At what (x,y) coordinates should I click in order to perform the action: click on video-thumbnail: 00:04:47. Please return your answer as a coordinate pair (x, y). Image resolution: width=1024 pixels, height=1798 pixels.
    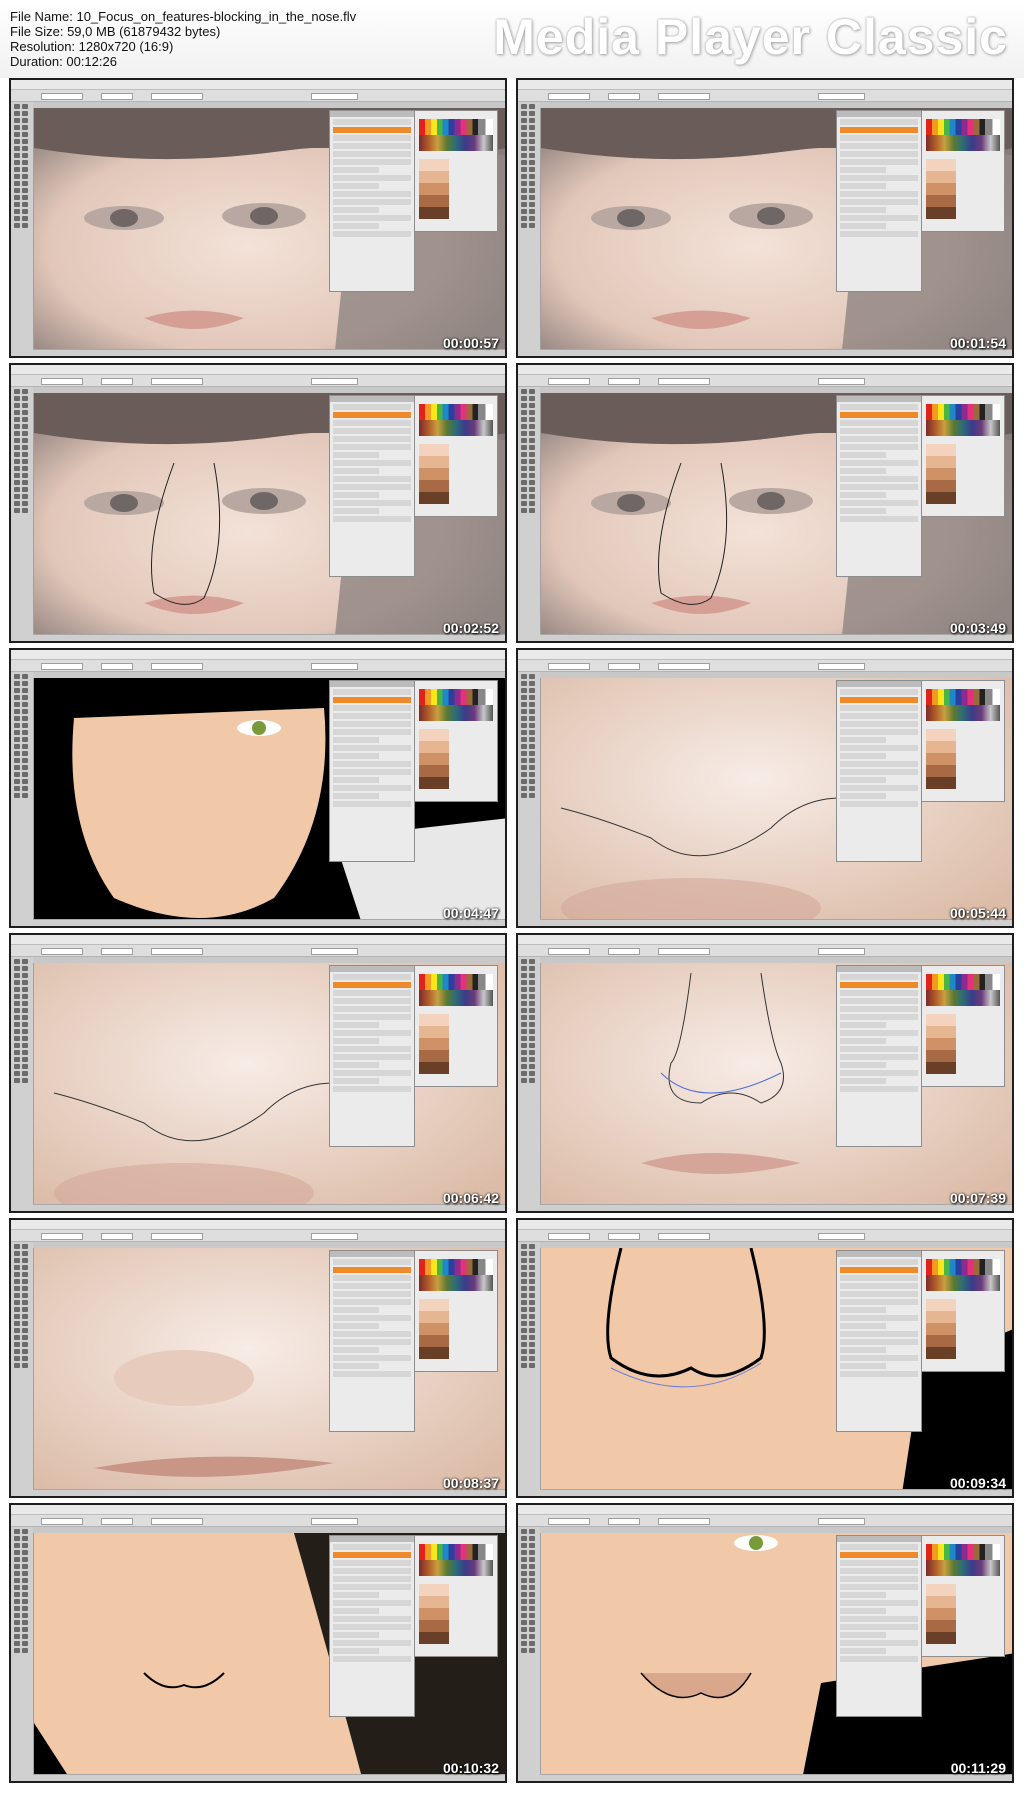
    Looking at the image, I should click on (258, 788).